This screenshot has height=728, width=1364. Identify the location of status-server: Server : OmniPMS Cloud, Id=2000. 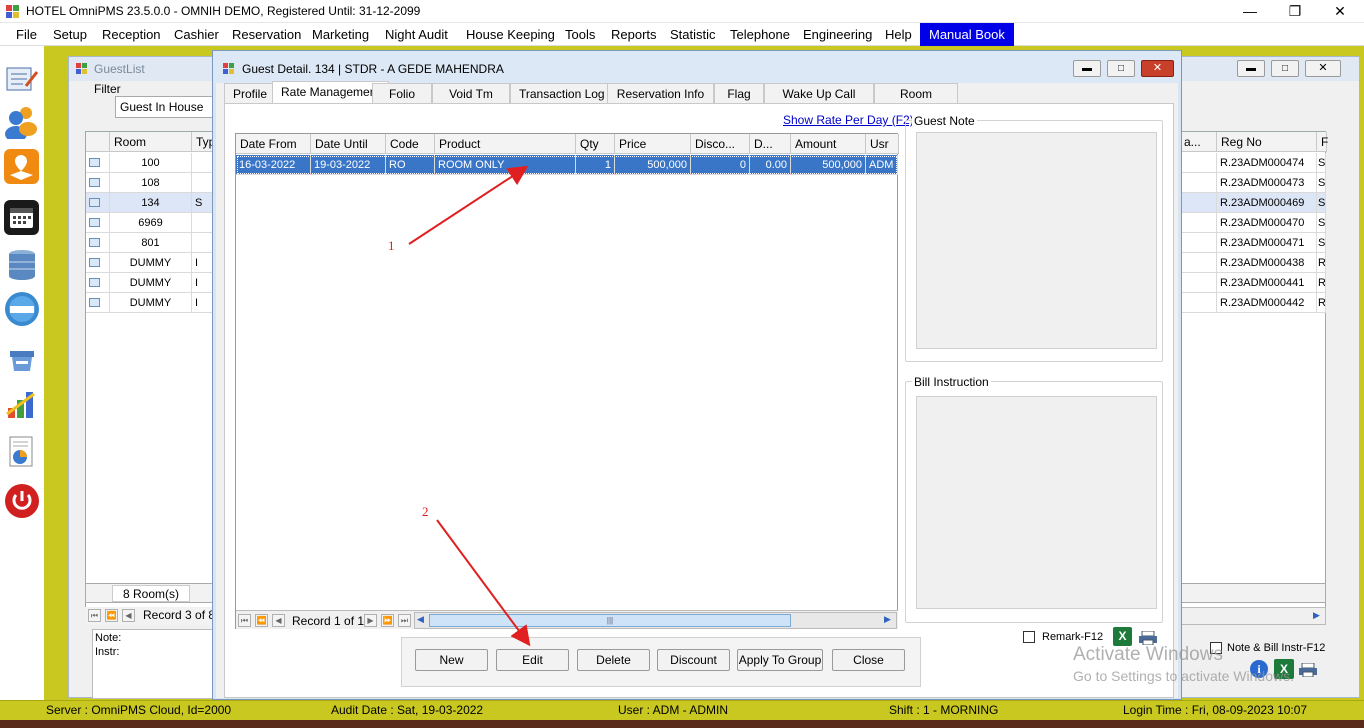
(139, 710).